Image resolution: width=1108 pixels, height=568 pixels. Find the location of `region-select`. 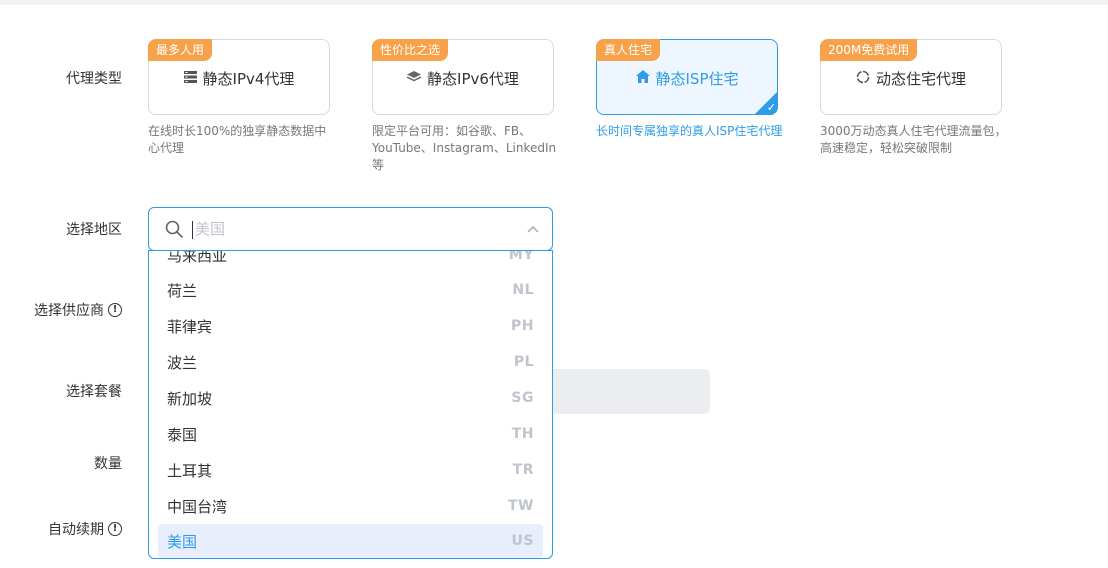

region-select is located at coordinates (350, 229).